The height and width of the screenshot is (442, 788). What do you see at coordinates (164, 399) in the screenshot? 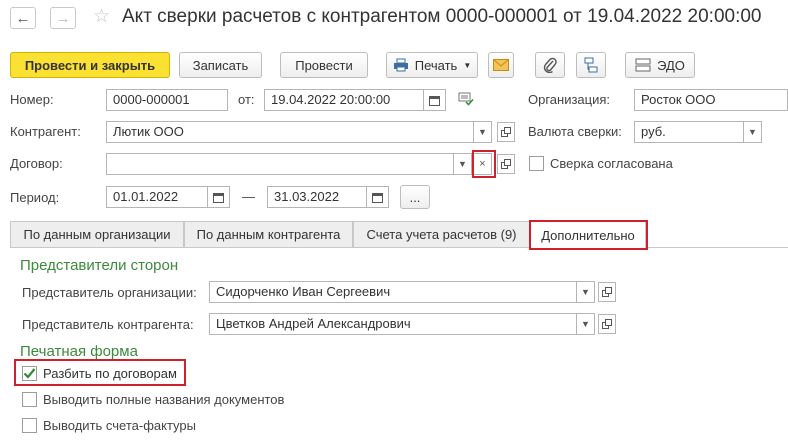
I see `full-document-names-label: Выводить полные названия документов` at bounding box center [164, 399].